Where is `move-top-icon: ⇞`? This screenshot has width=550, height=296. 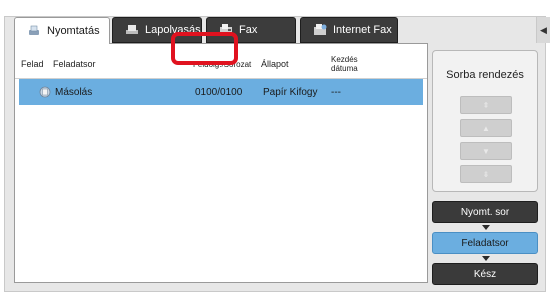 move-top-icon: ⇞ is located at coordinates (486, 105).